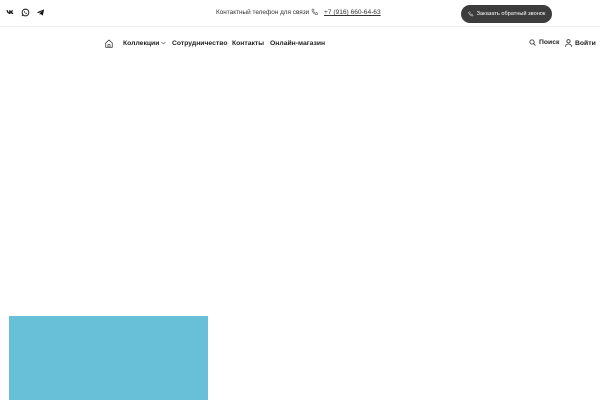 The image size is (600, 400). Describe the element at coordinates (141, 43) in the screenshot. I see `nav-item-label: Коллекции` at that location.